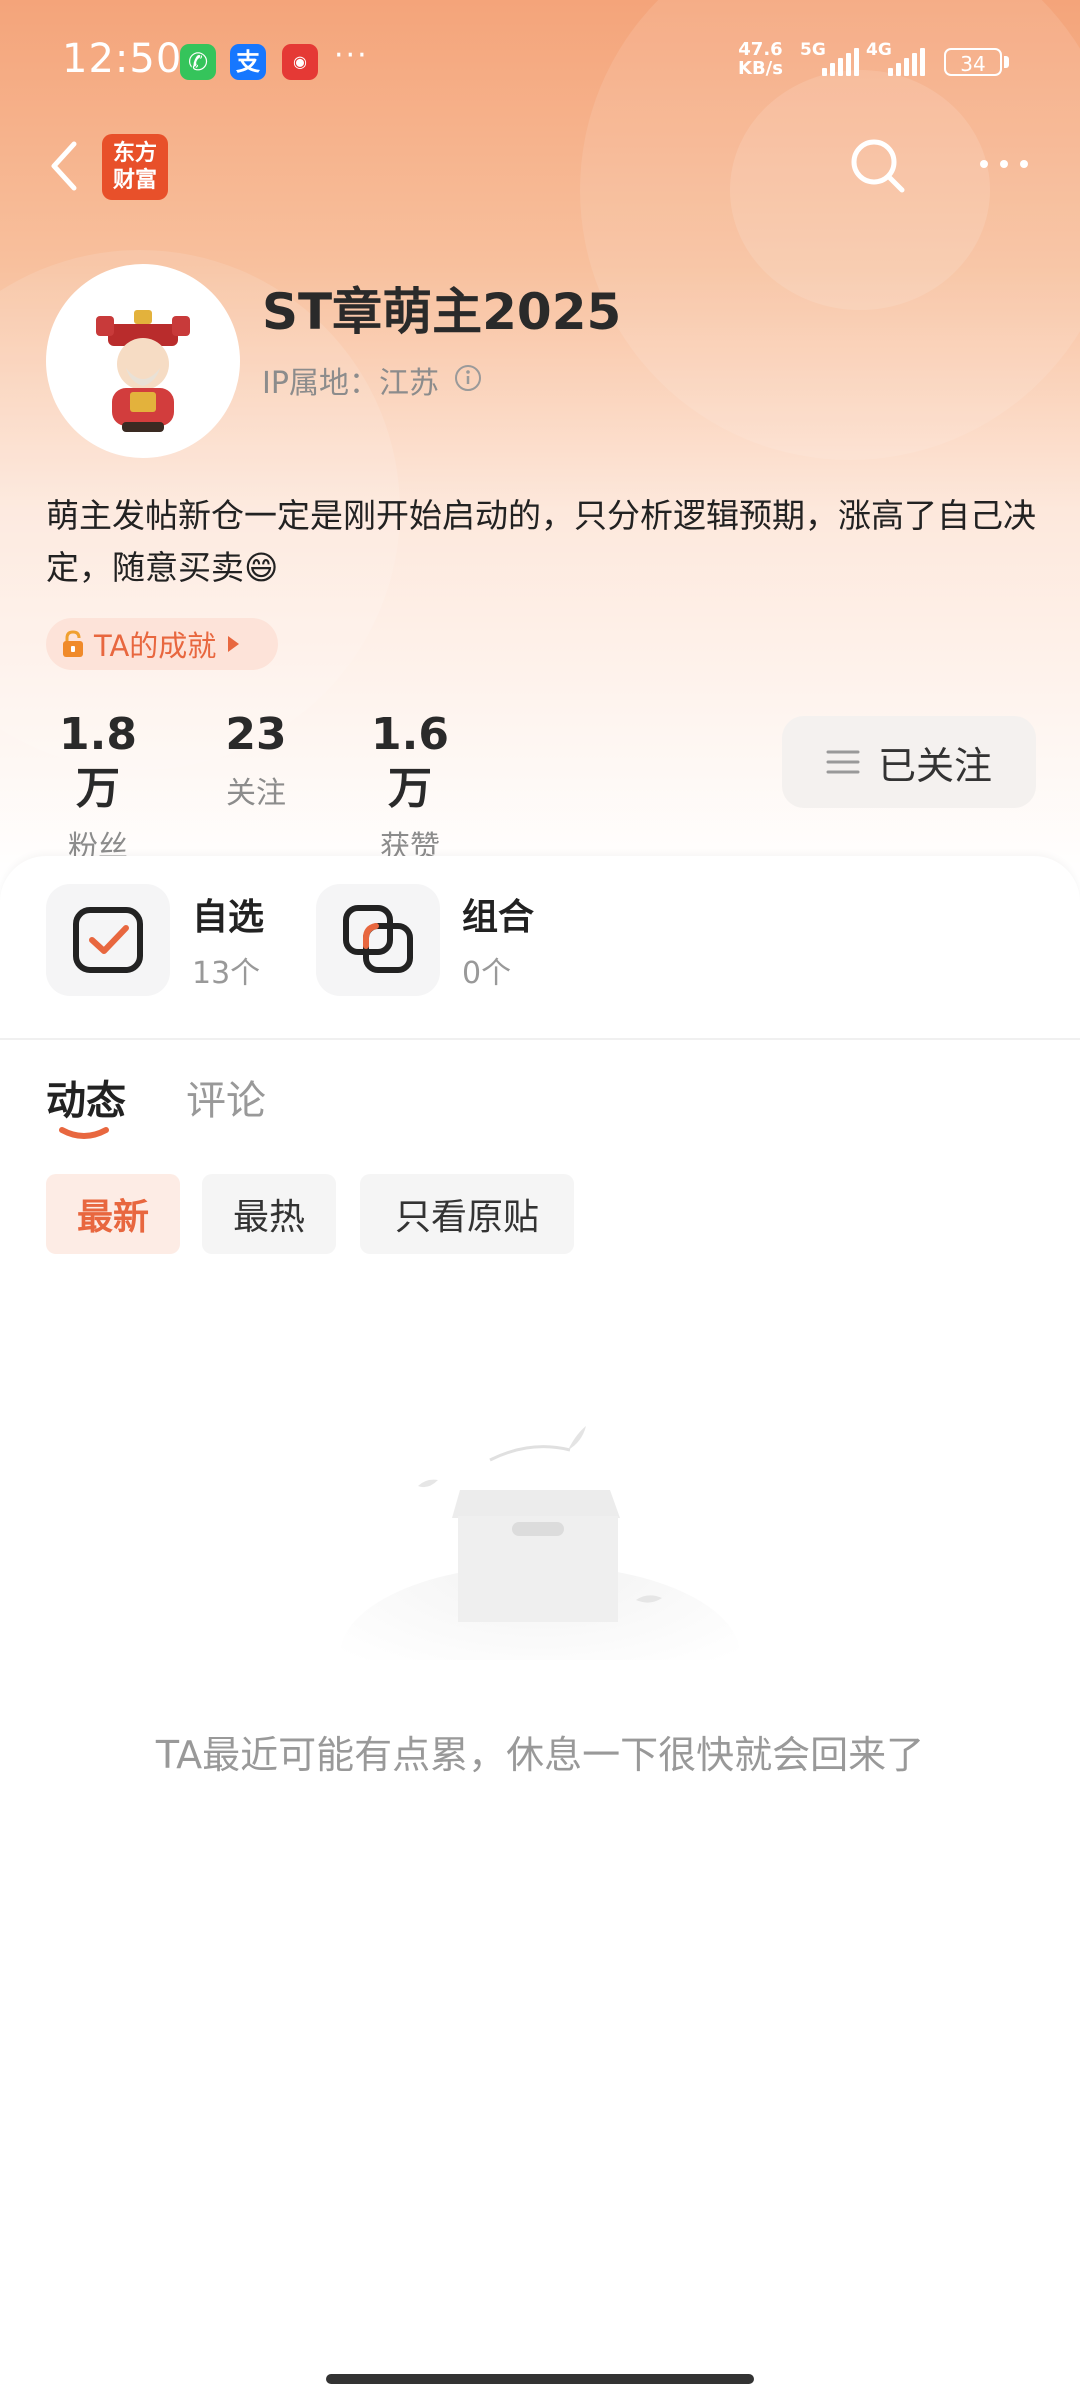 The height and width of the screenshot is (2400, 1080). Describe the element at coordinates (98, 761) in the screenshot. I see `stat-value: 1.8万` at that location.